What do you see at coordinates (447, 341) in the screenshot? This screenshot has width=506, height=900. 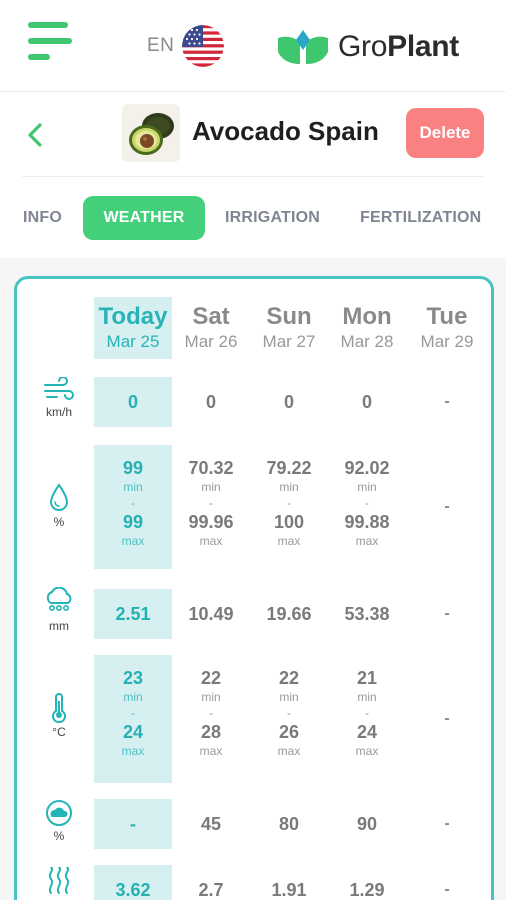 I see `day-date: Mar 29` at bounding box center [447, 341].